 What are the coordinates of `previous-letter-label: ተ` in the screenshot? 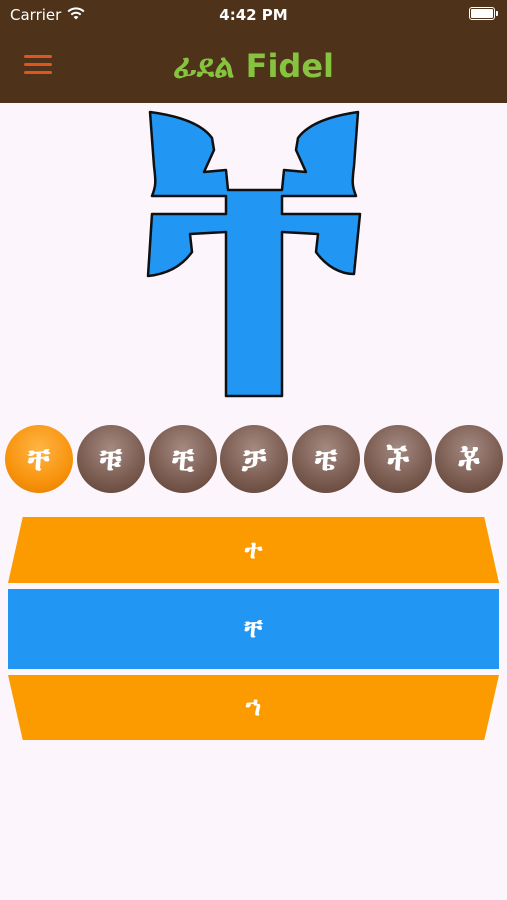 It's located at (253, 549).